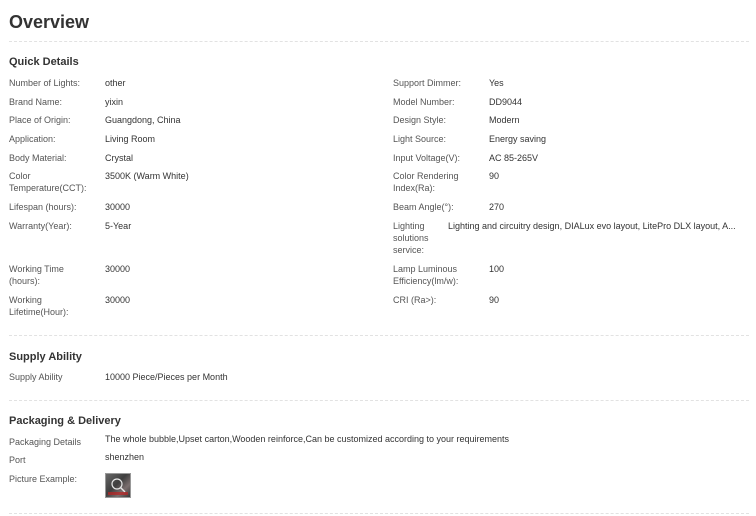 The height and width of the screenshot is (516, 756). I want to click on detail-value: 100, so click(497, 269).